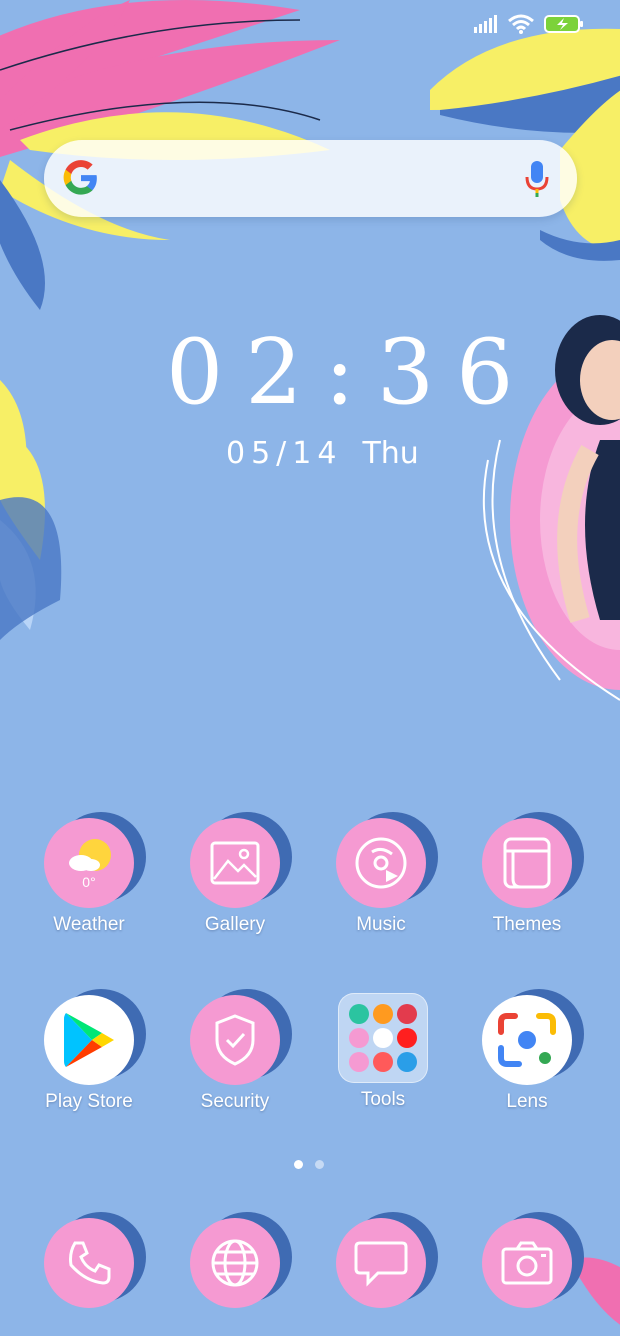  What do you see at coordinates (521, 24) in the screenshot?
I see `wifi-icon` at bounding box center [521, 24].